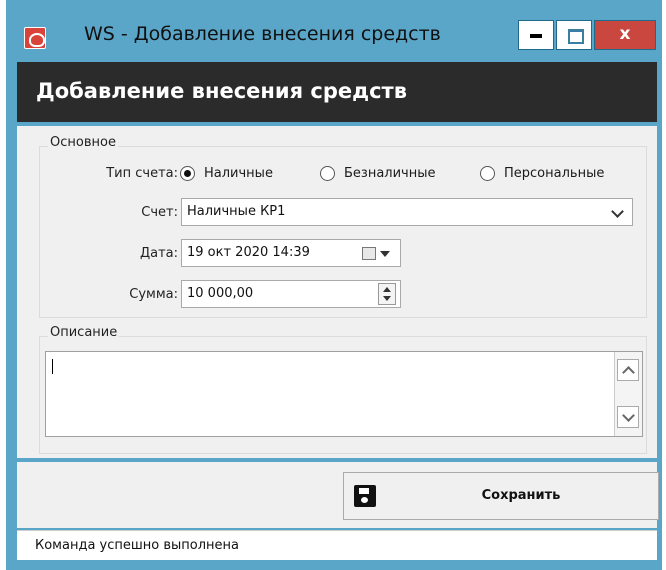 The image size is (666, 570). Describe the element at coordinates (142, 173) in the screenshot. I see `account-type-label: Тип счета:` at that location.